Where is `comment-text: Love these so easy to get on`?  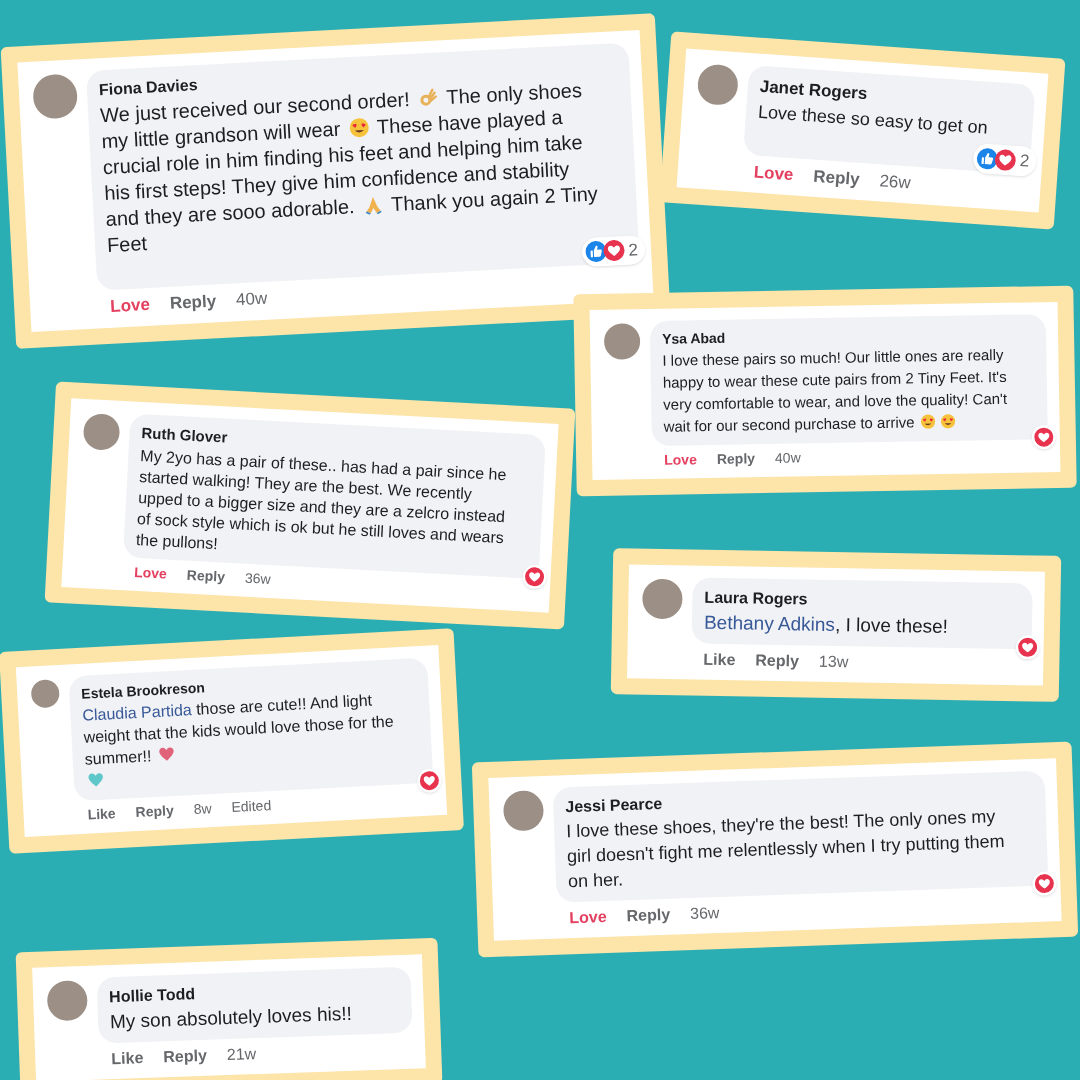
comment-text: Love these so easy to get on is located at coordinates (873, 120).